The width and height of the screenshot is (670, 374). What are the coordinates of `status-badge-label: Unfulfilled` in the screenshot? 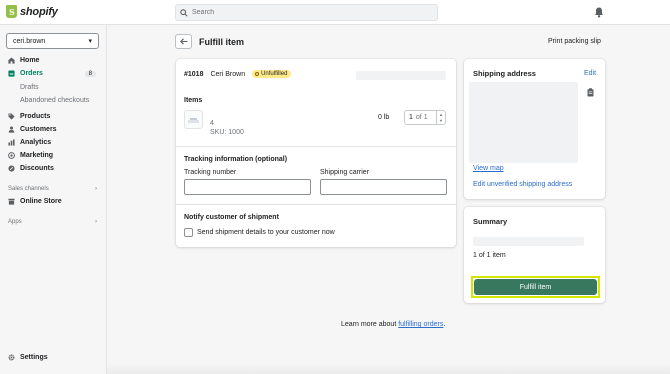 It's located at (274, 74).